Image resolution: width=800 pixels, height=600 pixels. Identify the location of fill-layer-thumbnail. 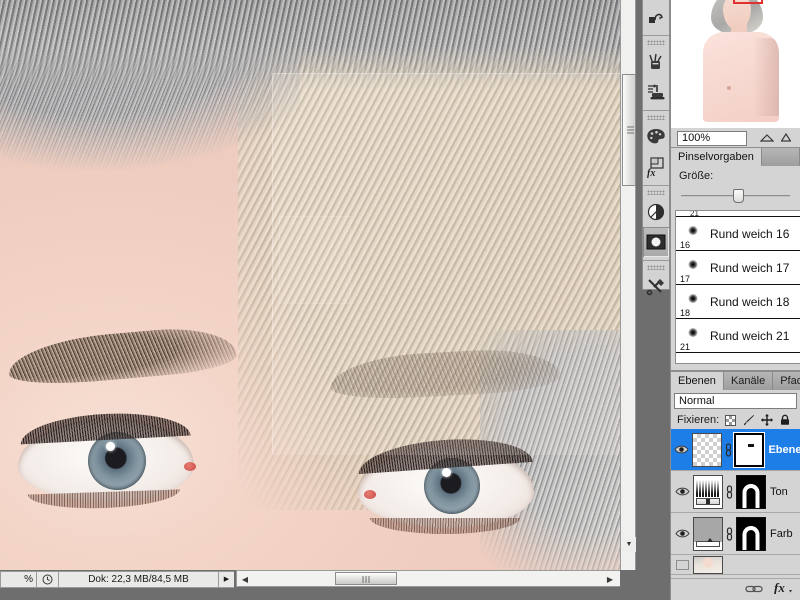
(708, 533).